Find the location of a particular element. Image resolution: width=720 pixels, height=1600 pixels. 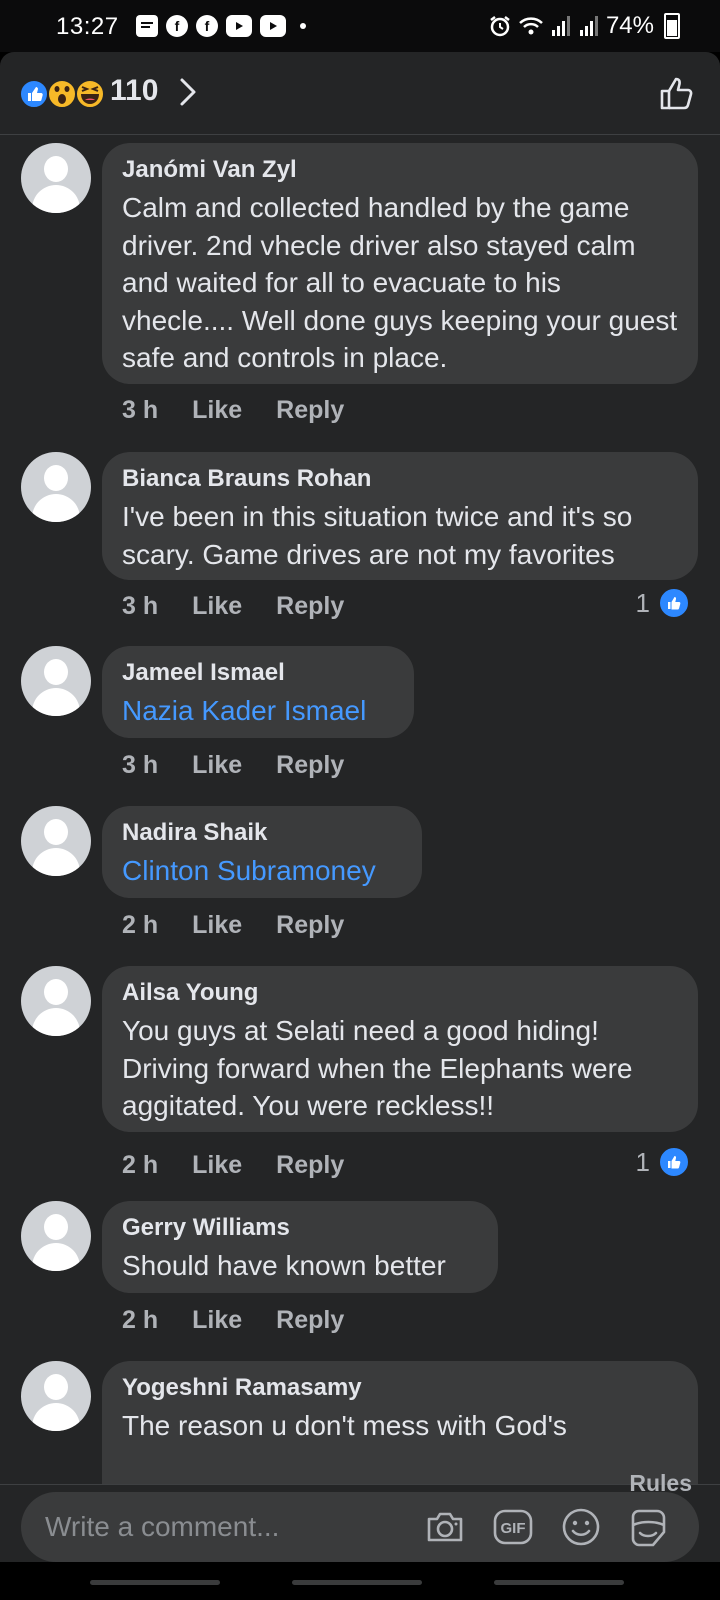

more-notifications-dot is located at coordinates (303, 26).